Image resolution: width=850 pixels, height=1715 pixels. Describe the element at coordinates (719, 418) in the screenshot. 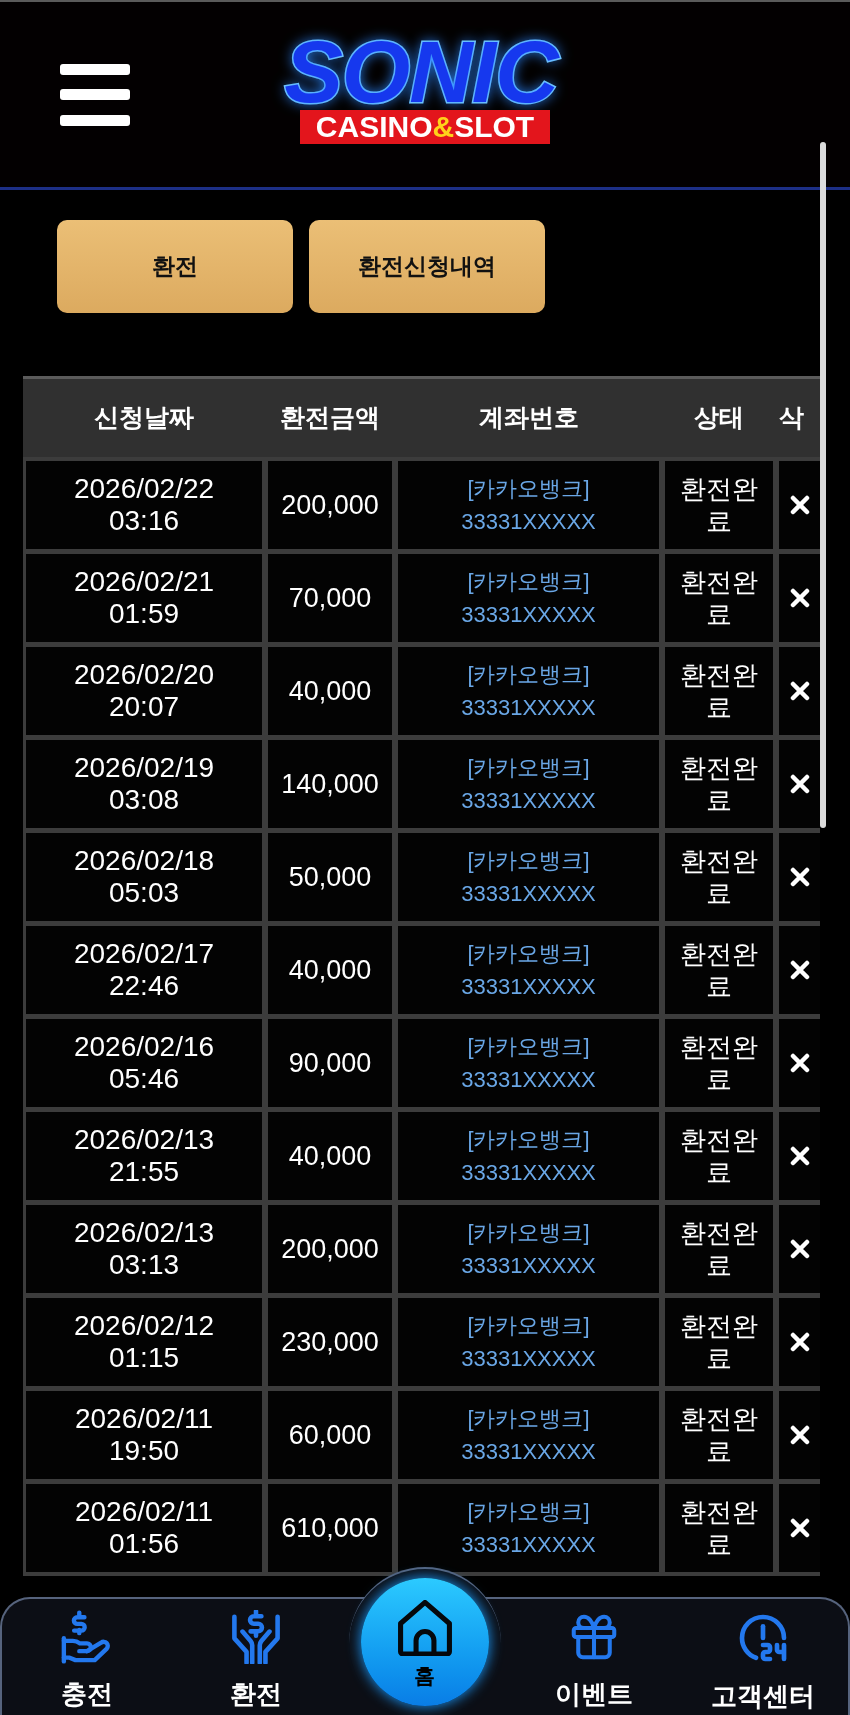

I see `column-header: 상태` at that location.